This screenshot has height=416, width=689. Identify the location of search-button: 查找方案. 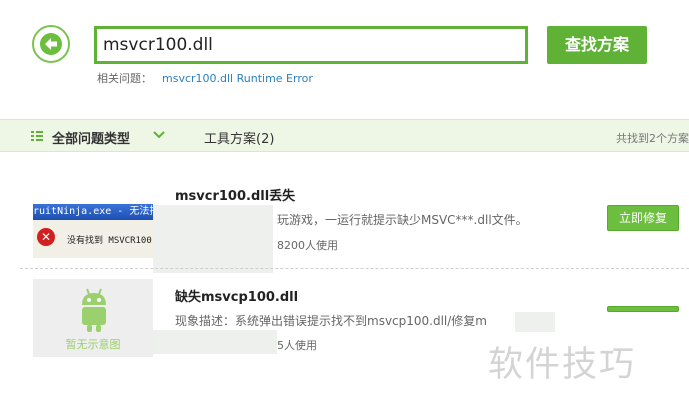
(597, 45).